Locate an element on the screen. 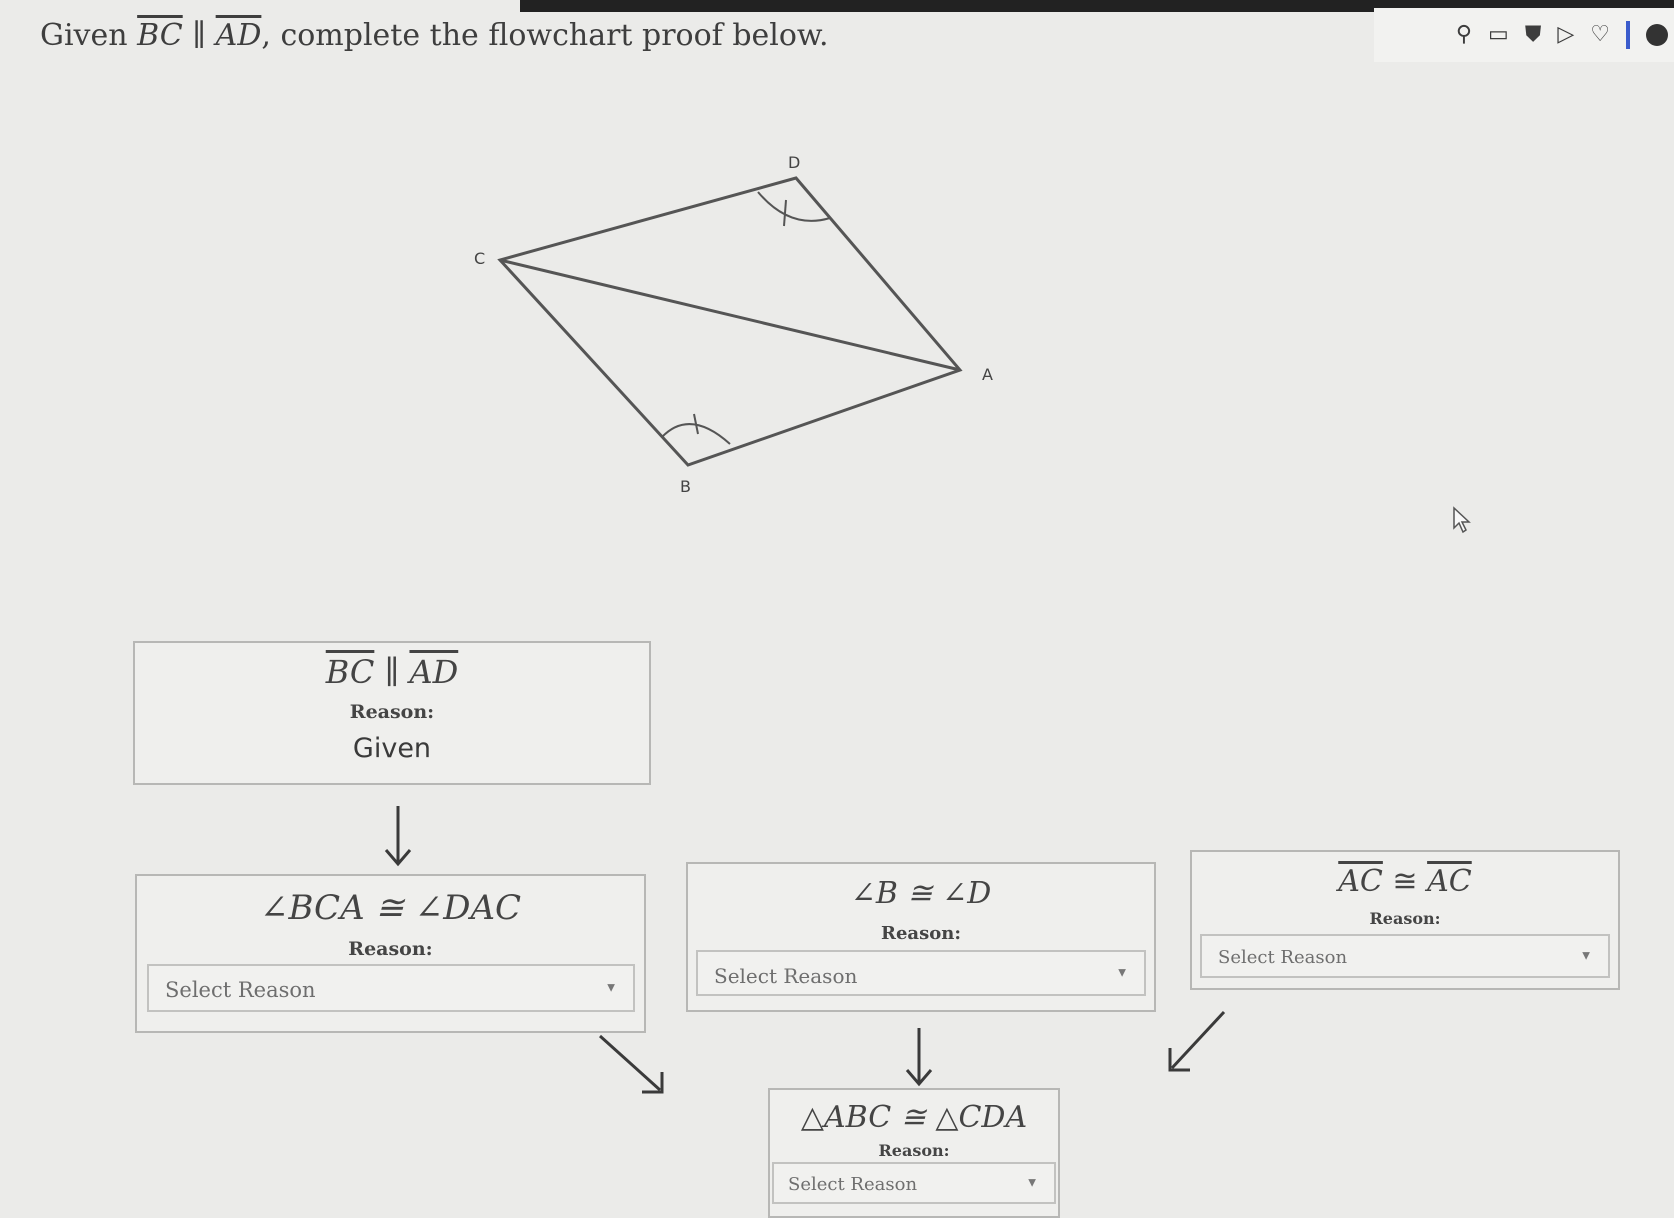  proof-box-ac-congruent: AC ≅ AC Reason: Select Reason ▼ is located at coordinates (1405, 920).